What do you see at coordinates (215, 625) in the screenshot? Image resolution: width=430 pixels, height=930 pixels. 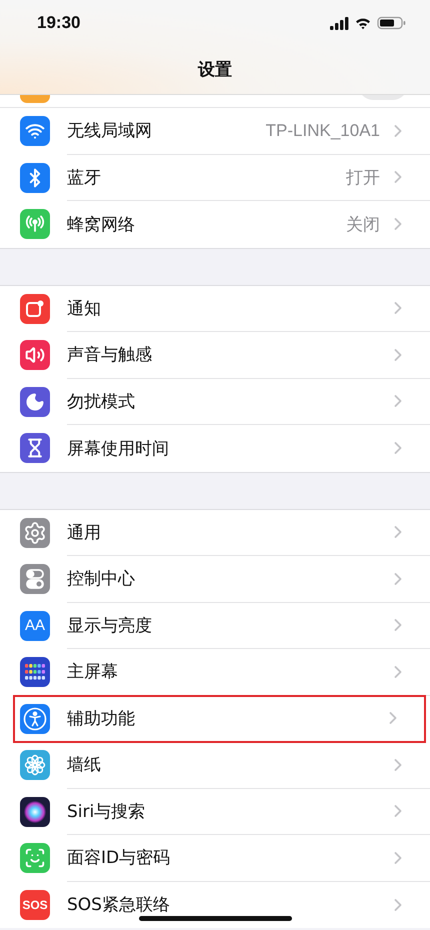 I see `settings-row: AA 显示与亮度` at bounding box center [215, 625].